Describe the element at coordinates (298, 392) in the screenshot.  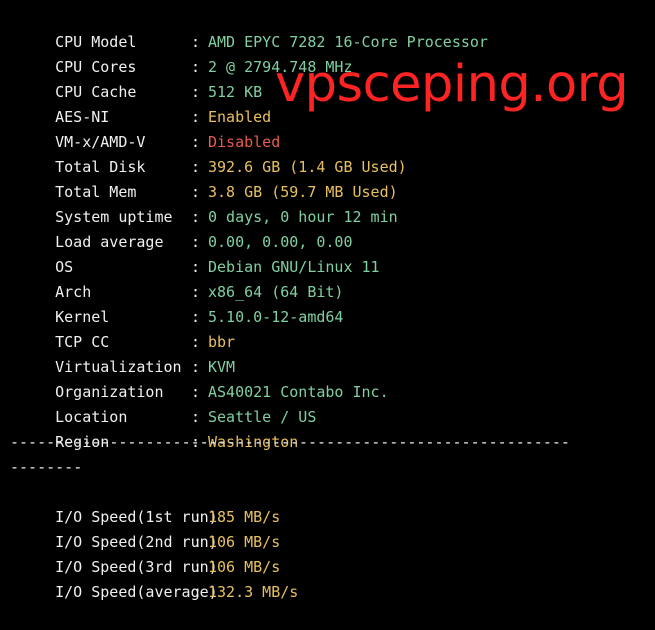
I see `info-value: AS40021 Contabo Inc.` at that location.